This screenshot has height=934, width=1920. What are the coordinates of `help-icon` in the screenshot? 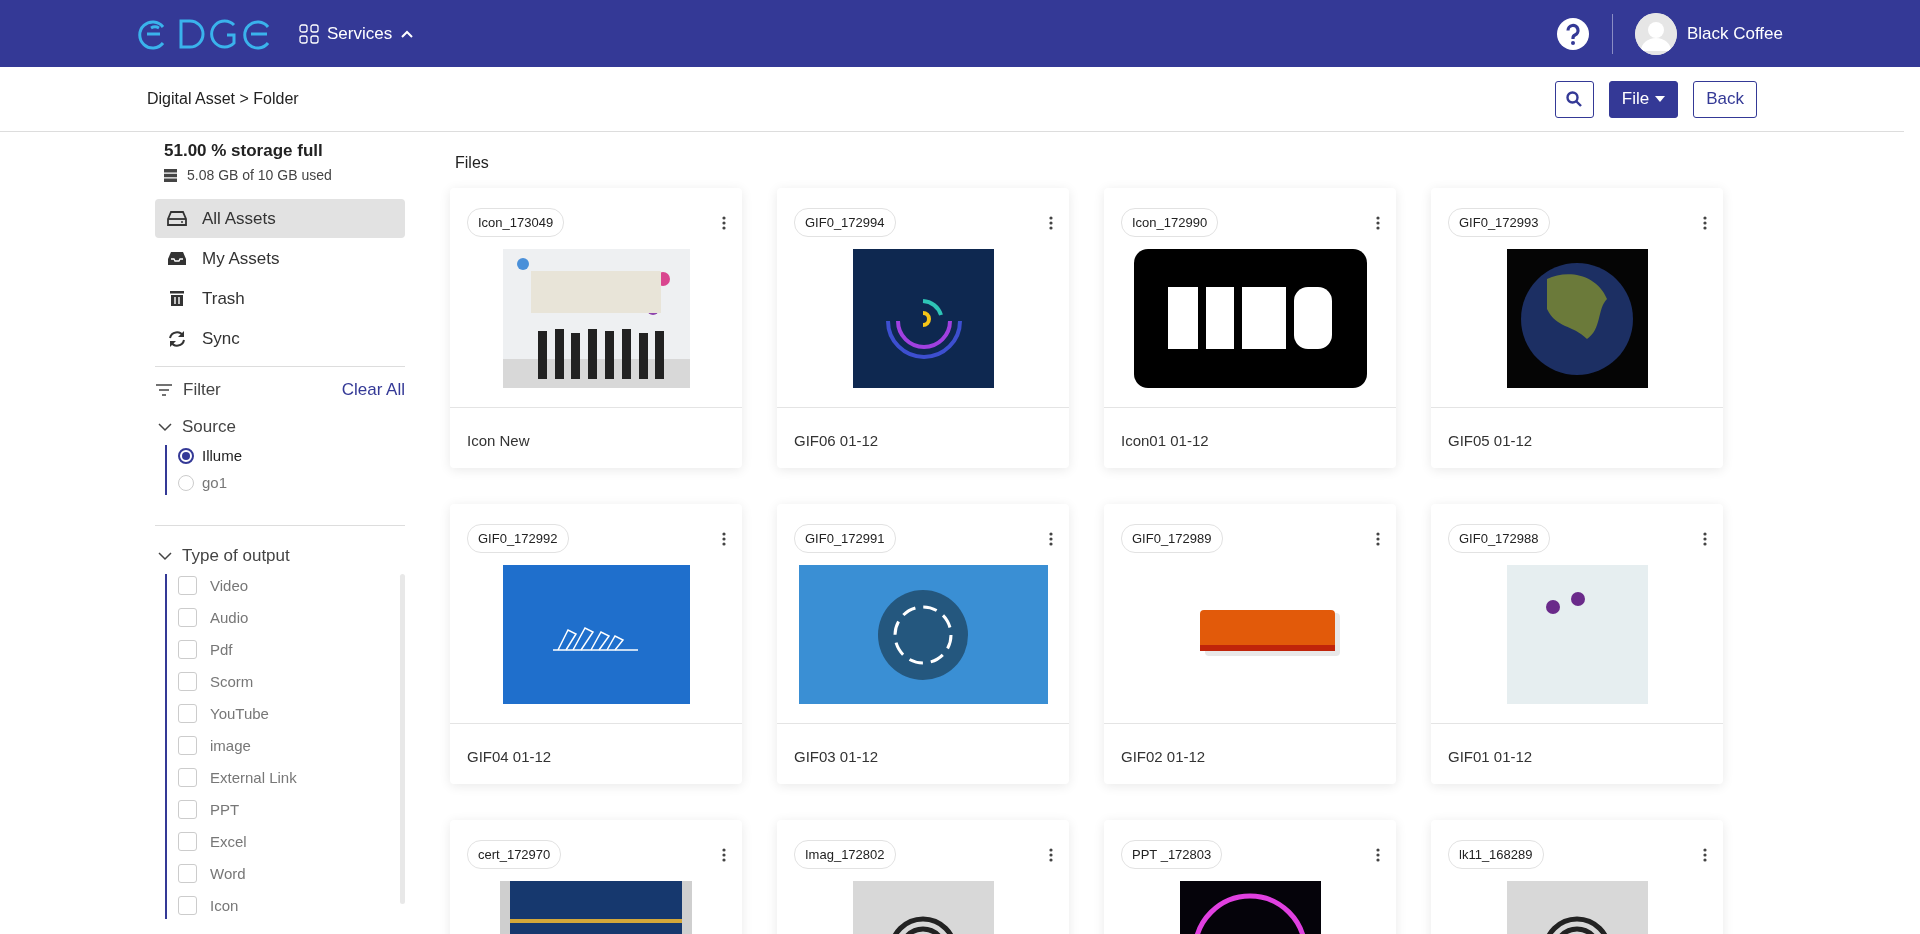 It's located at (1572, 33).